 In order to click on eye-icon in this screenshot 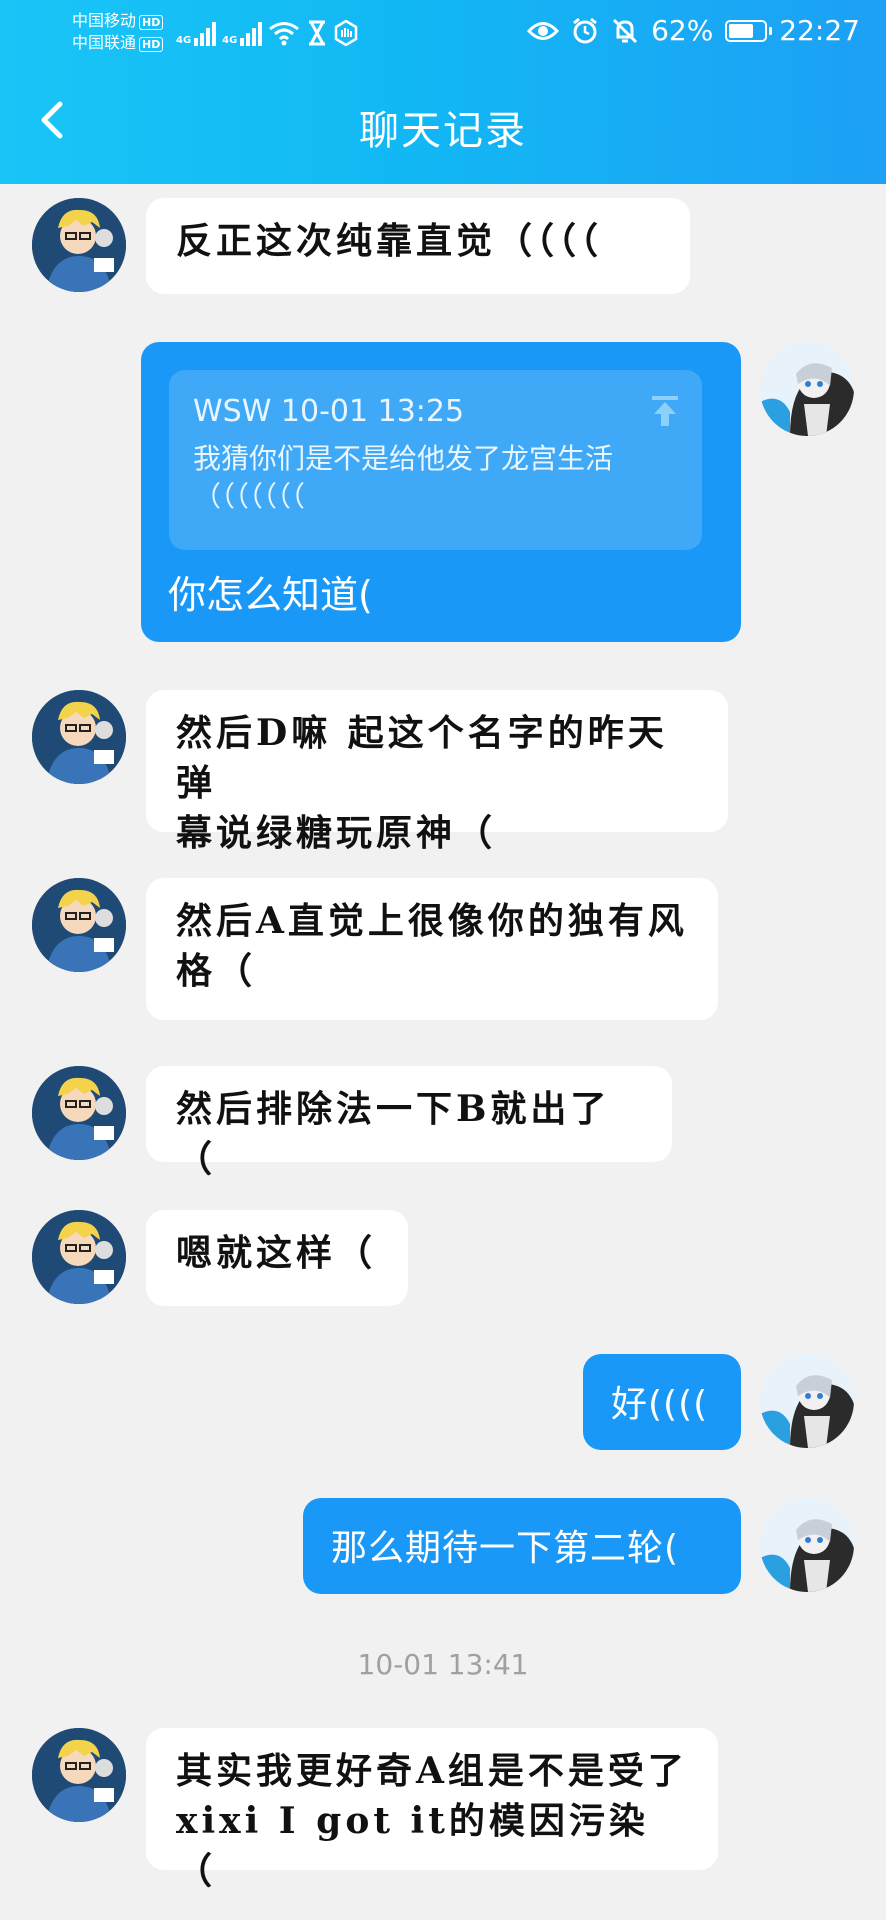, I will do `click(543, 30)`.